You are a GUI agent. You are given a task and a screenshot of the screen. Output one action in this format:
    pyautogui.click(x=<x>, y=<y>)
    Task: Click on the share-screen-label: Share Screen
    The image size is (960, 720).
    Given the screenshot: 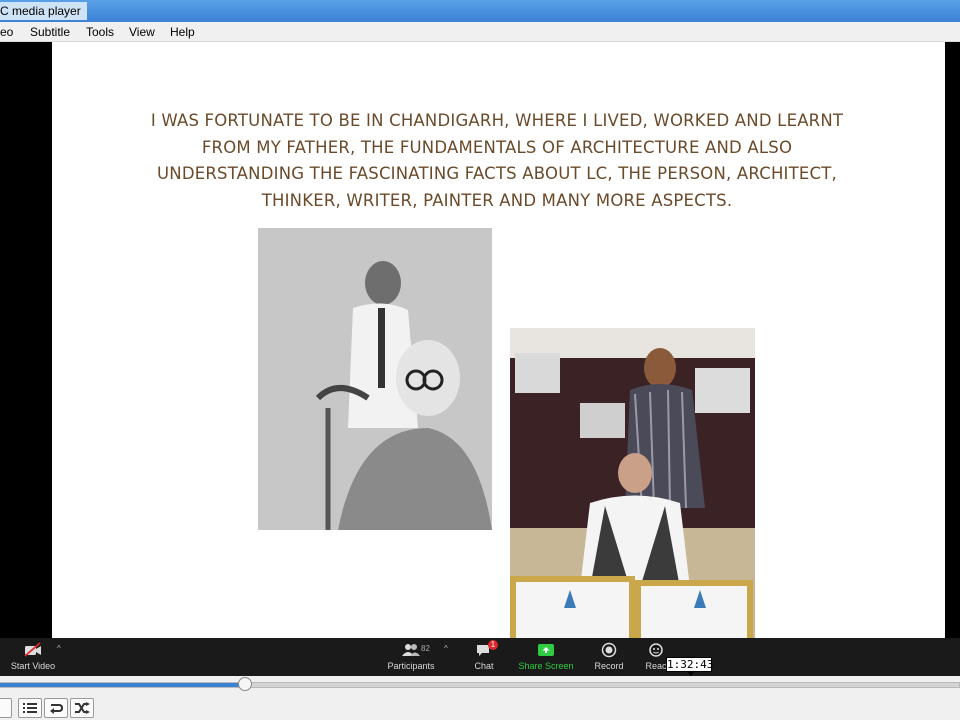 What is the action you would take?
    pyautogui.click(x=546, y=666)
    